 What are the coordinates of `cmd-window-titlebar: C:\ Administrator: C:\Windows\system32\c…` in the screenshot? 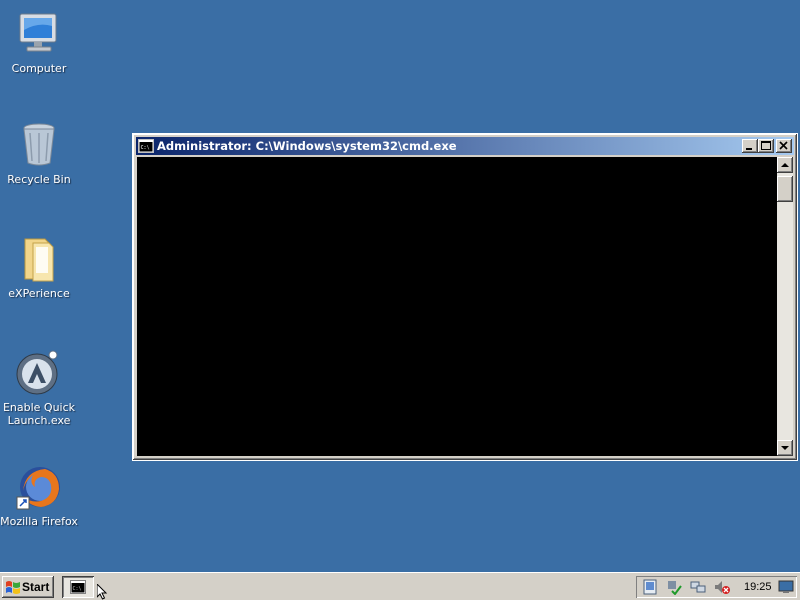 It's located at (465, 146).